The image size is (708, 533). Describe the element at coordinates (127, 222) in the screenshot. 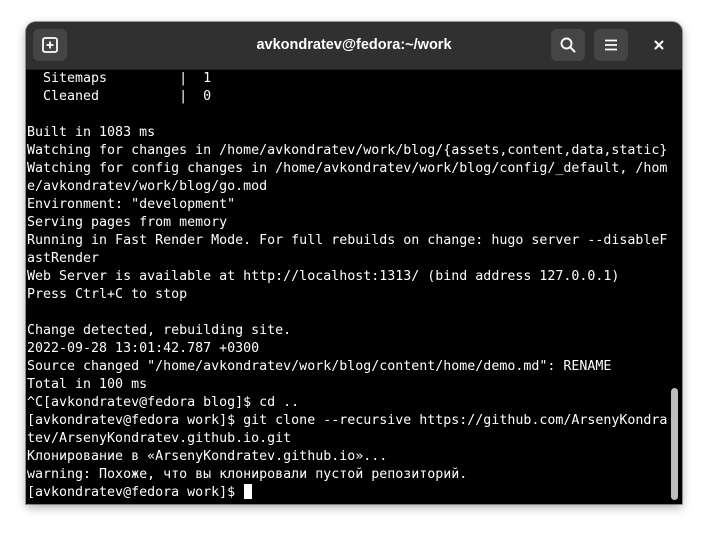

I see `terminal-line: Serving pages from memory` at that location.